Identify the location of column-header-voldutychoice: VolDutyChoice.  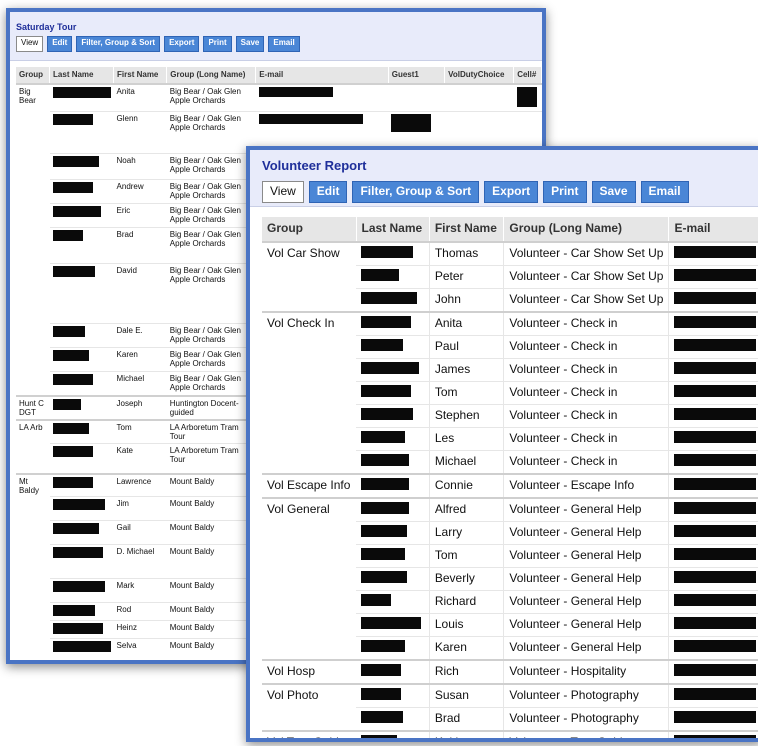
(479, 75).